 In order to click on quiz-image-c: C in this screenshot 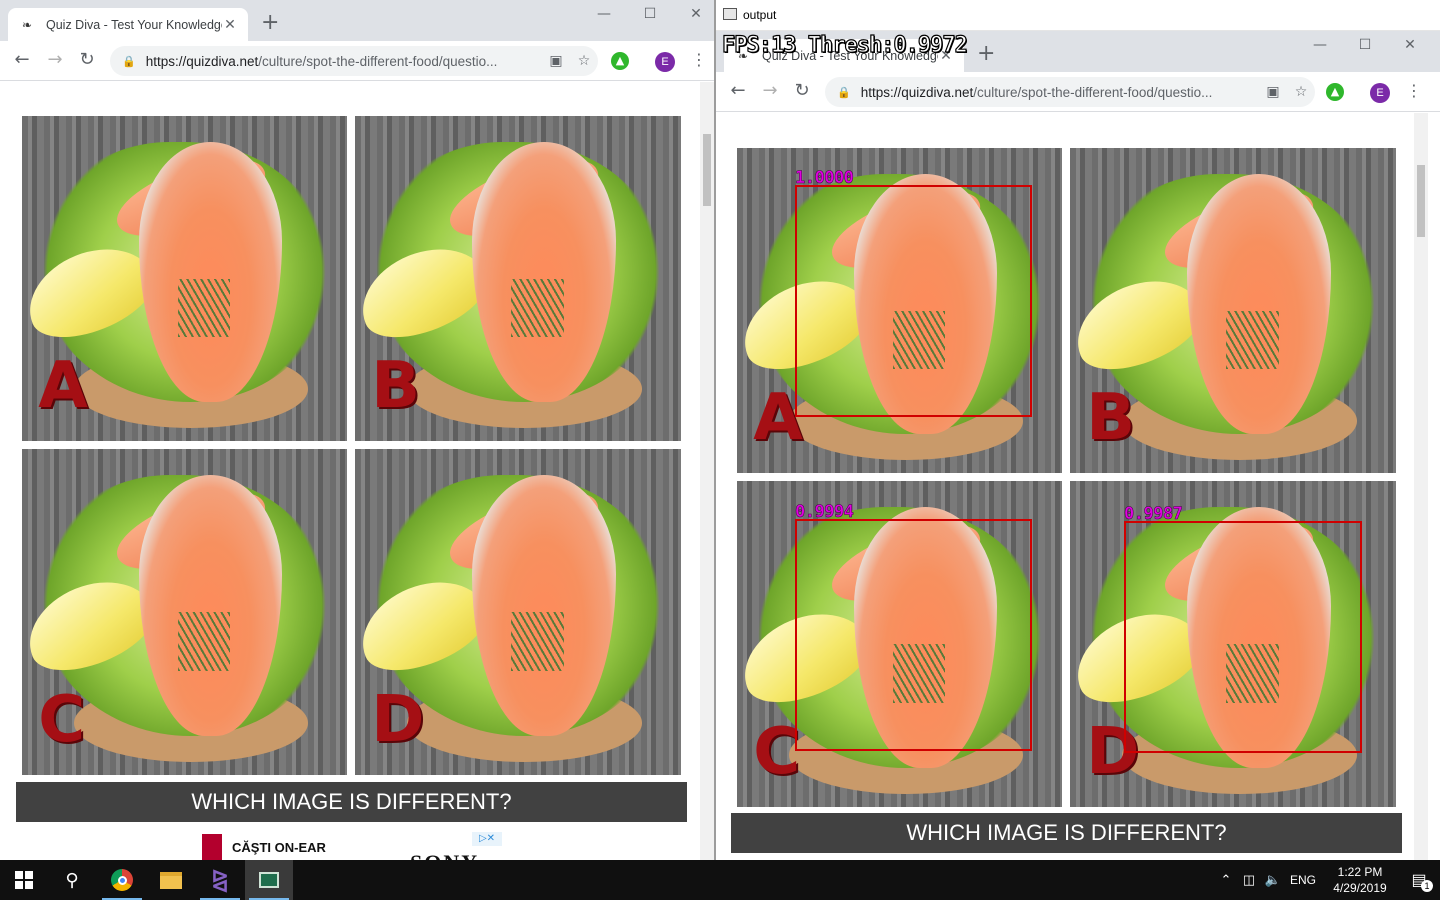, I will do `click(184, 612)`.